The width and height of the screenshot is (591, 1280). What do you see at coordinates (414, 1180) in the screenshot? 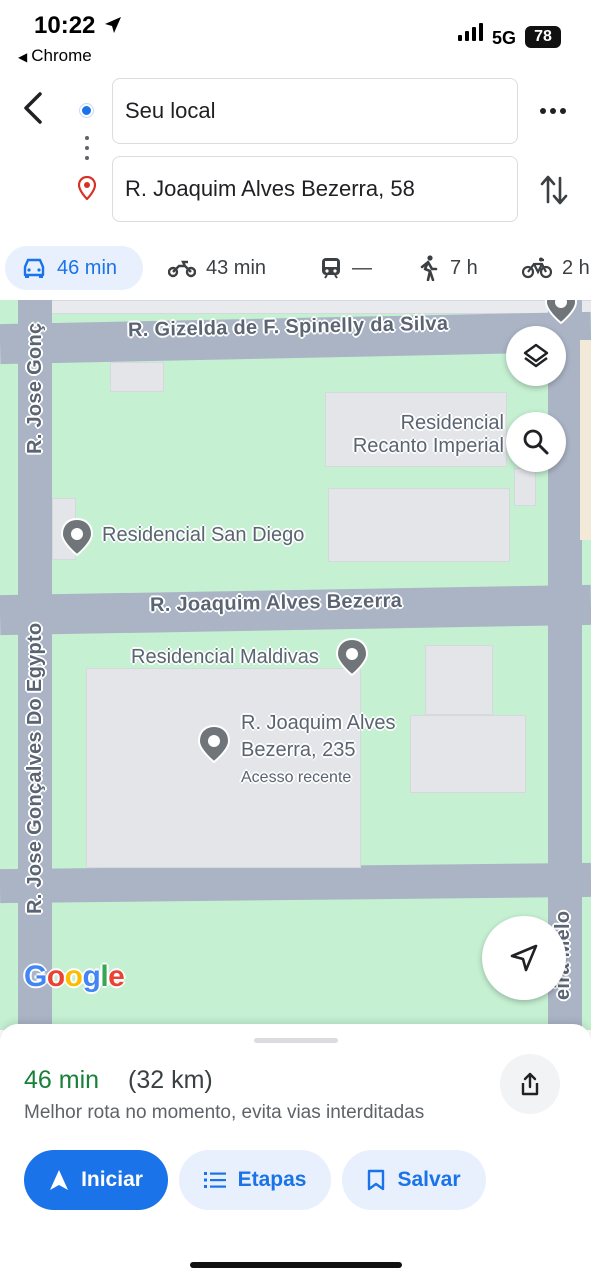
I see `save-button: Salvar` at bounding box center [414, 1180].